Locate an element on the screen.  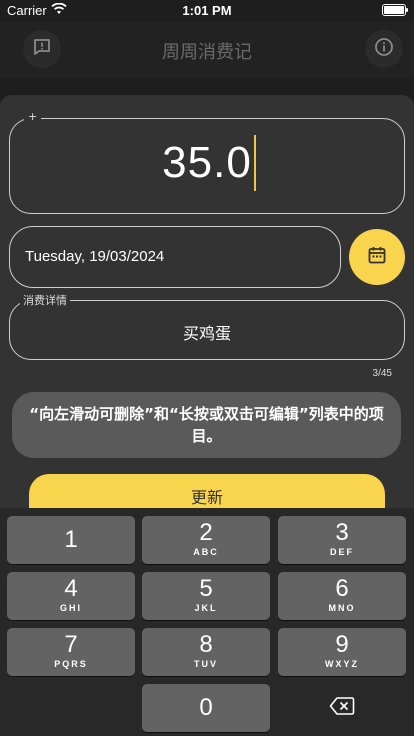
calendar-button is located at coordinates (377, 257).